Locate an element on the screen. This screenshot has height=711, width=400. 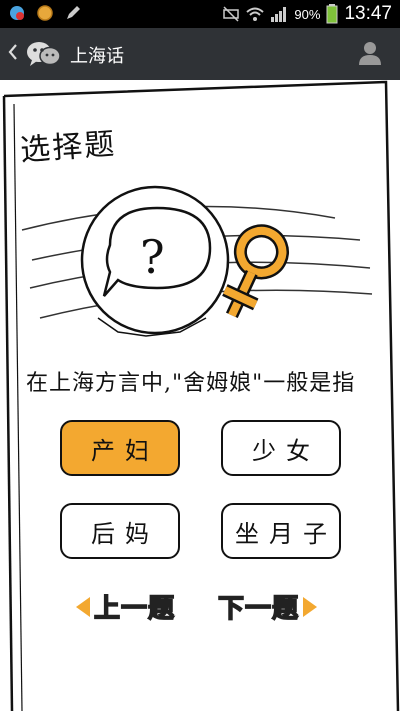
clock: 13:47 is located at coordinates (368, 13).